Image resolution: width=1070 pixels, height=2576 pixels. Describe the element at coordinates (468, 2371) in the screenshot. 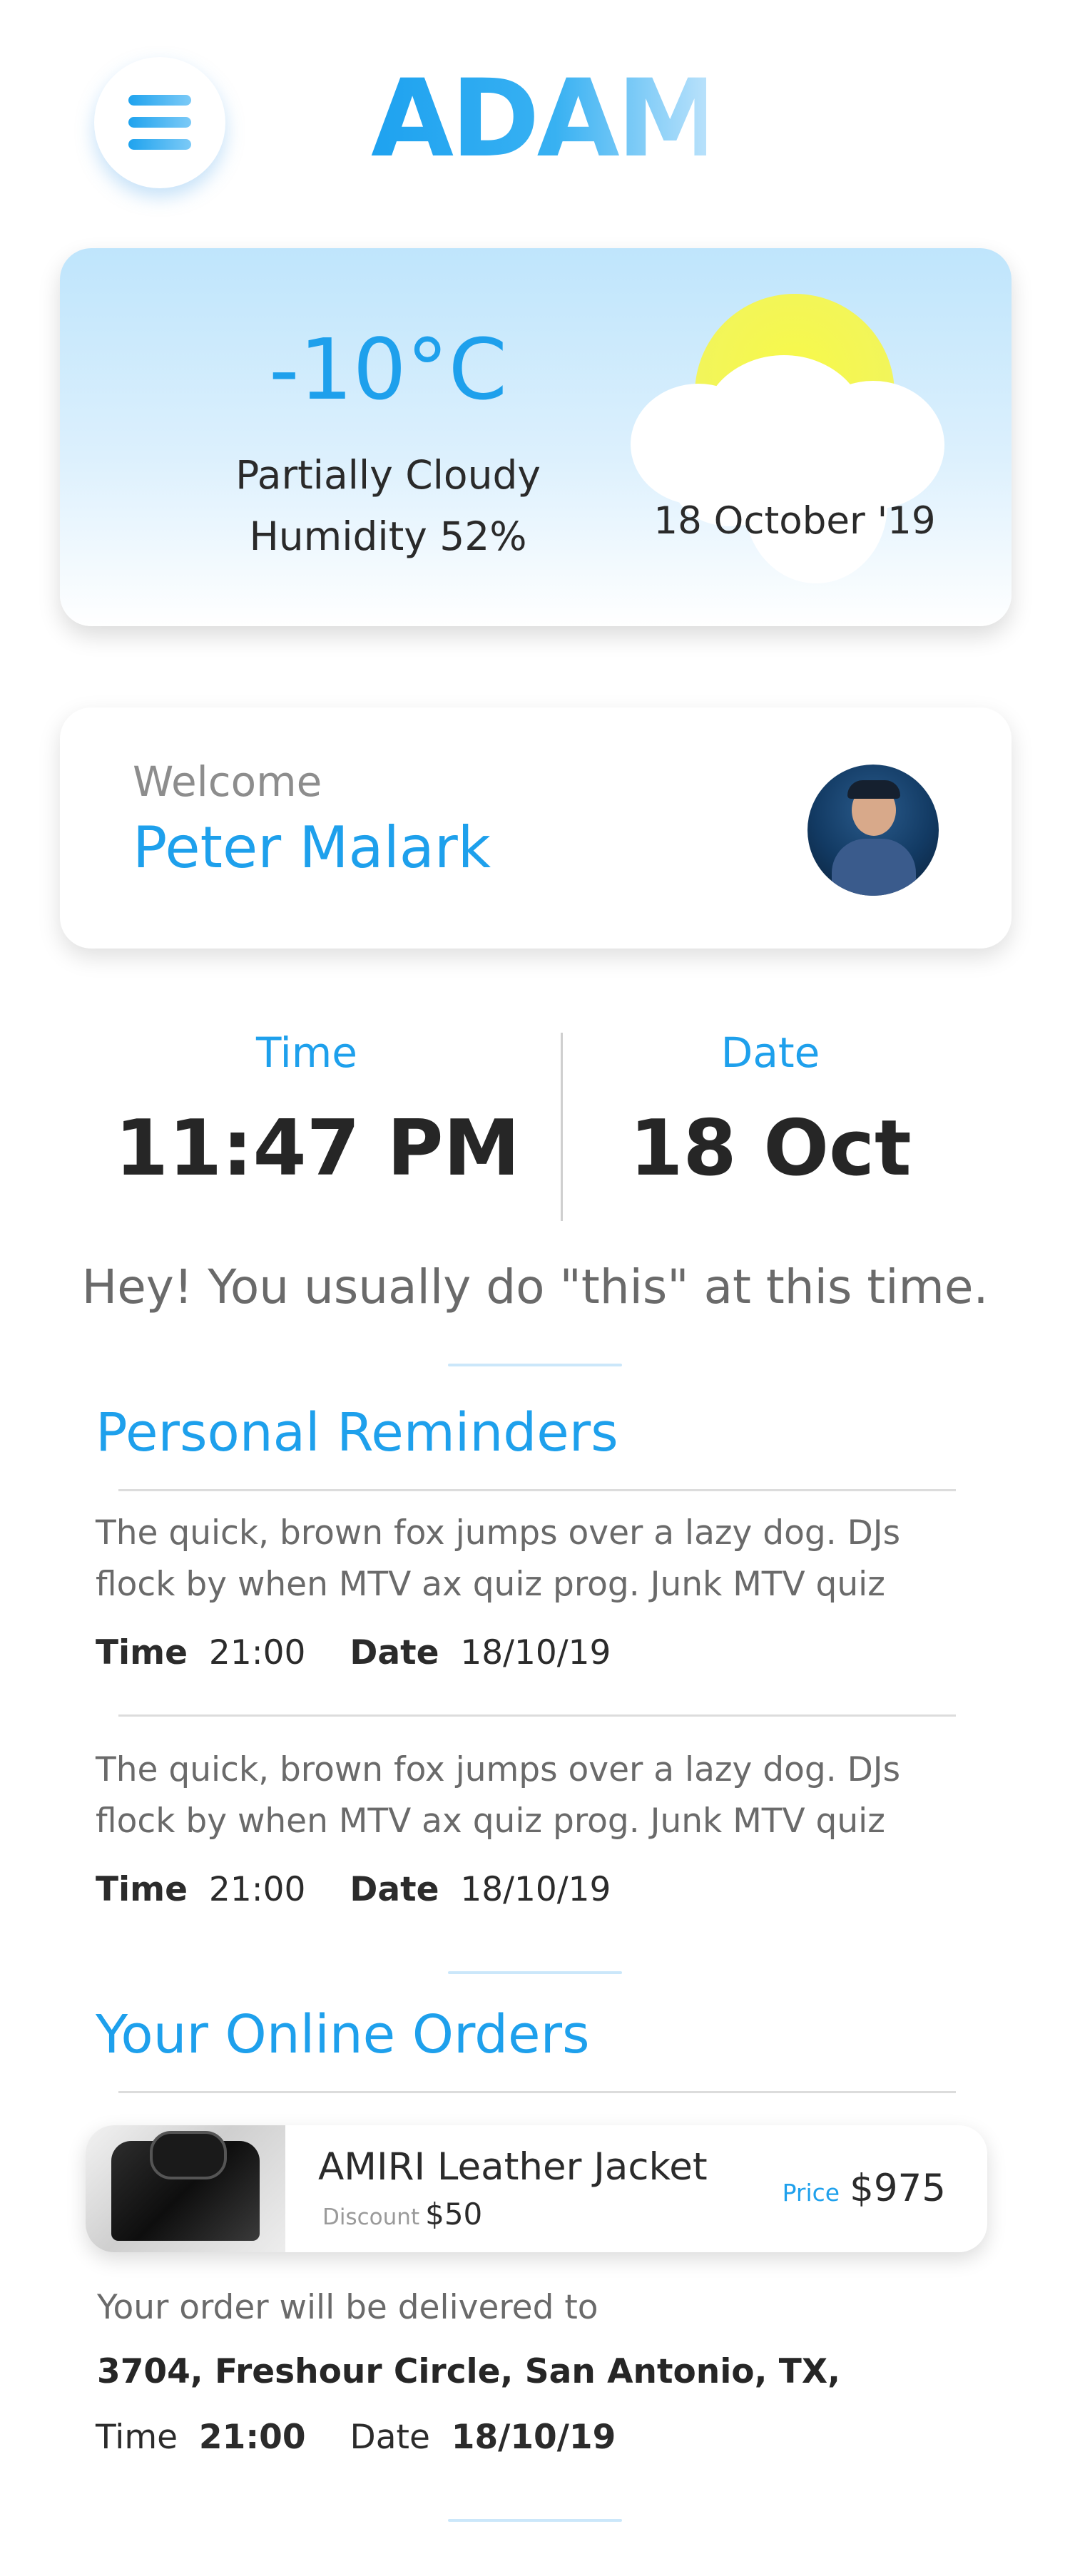

I see `delivery-address: 3704, Freshour Circle, San Antonio, TX,` at that location.